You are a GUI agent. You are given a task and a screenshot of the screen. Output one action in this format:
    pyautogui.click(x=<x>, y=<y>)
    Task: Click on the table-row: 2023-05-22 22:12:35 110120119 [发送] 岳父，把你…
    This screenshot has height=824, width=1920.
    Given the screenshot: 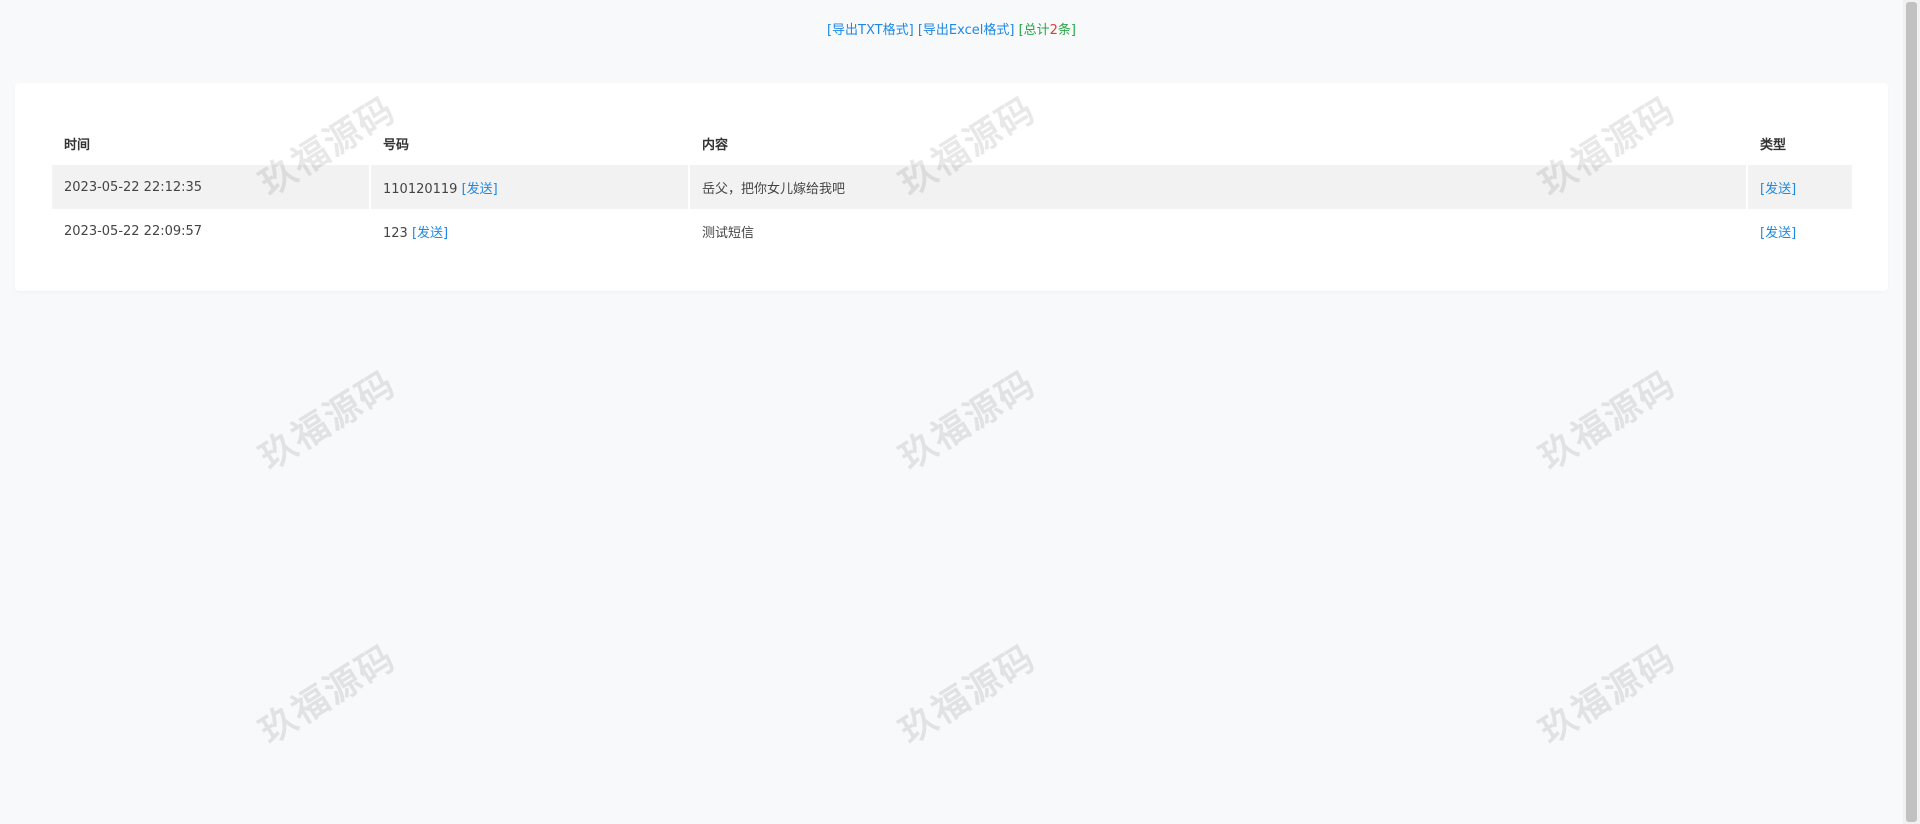 What is the action you would take?
    pyautogui.click(x=952, y=187)
    